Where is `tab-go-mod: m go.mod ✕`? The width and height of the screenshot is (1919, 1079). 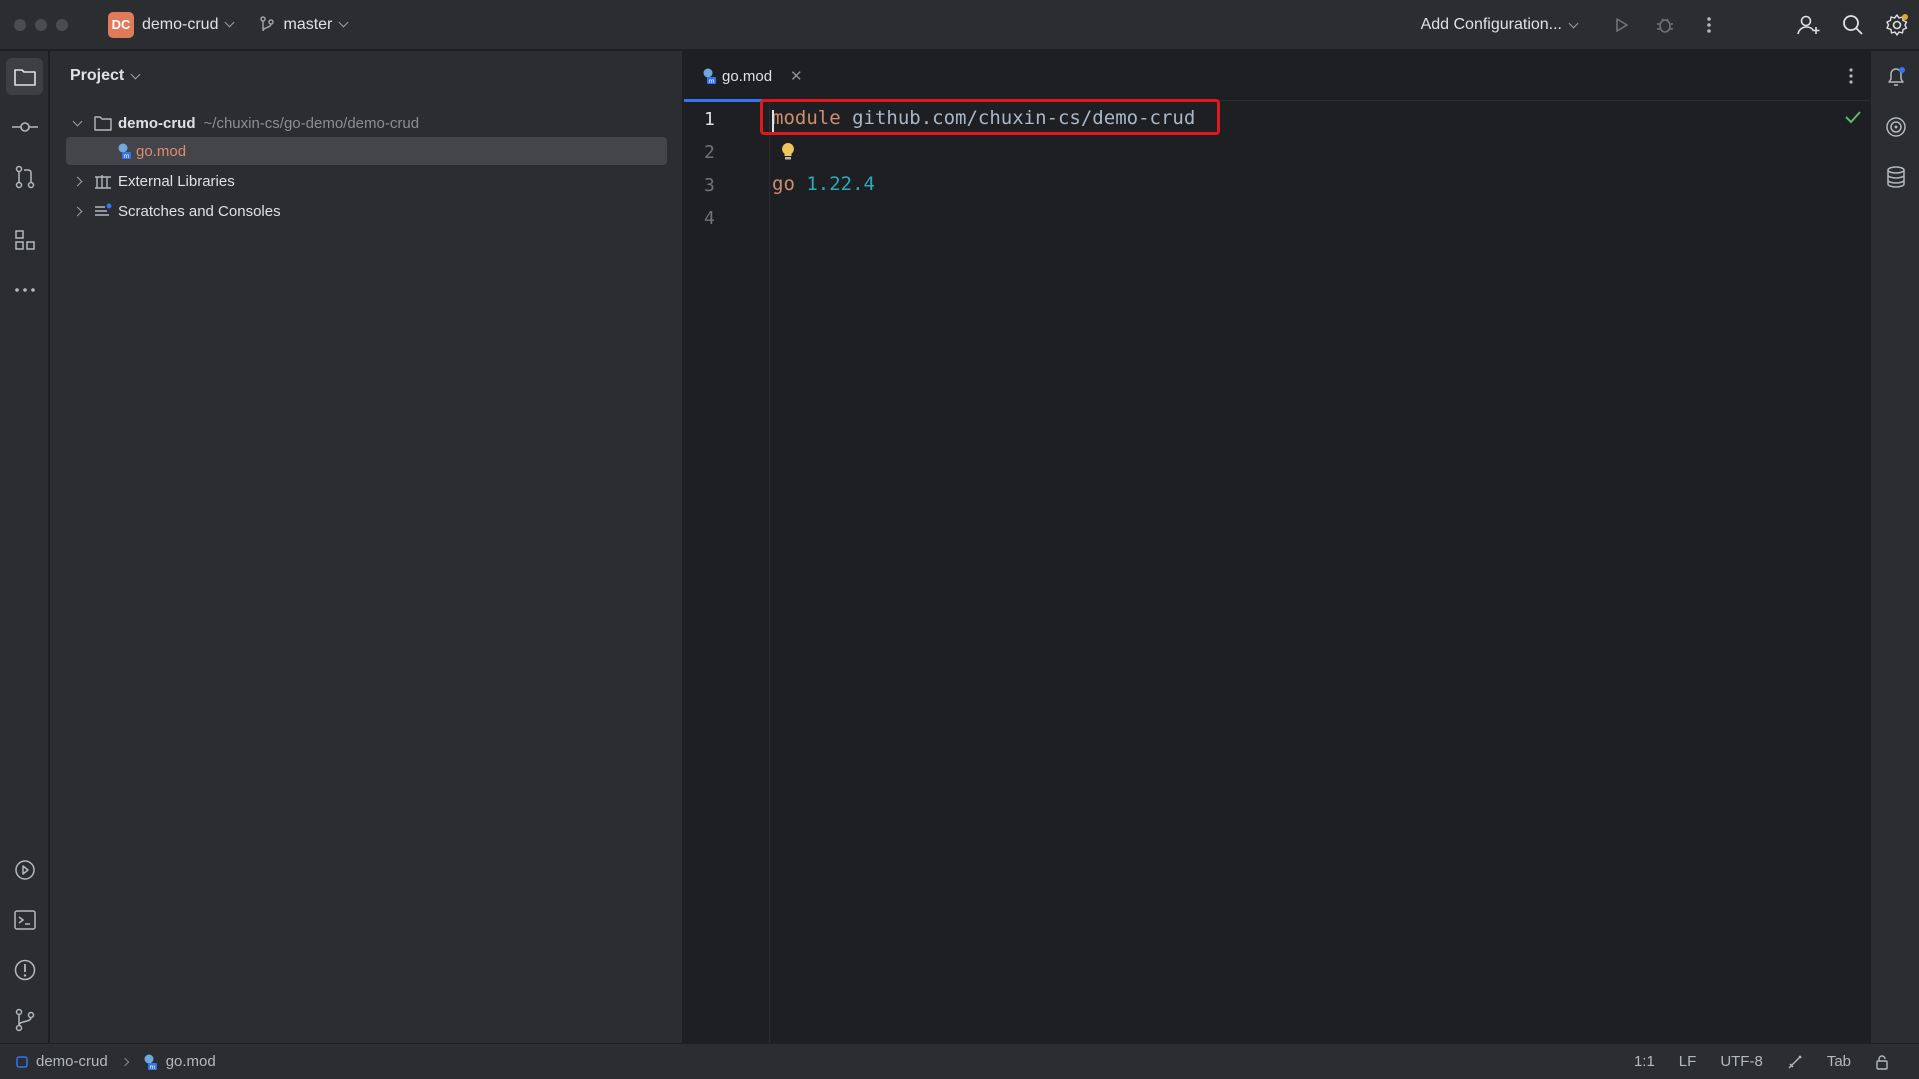 tab-go-mod: m go.mod ✕ is located at coordinates (750, 76).